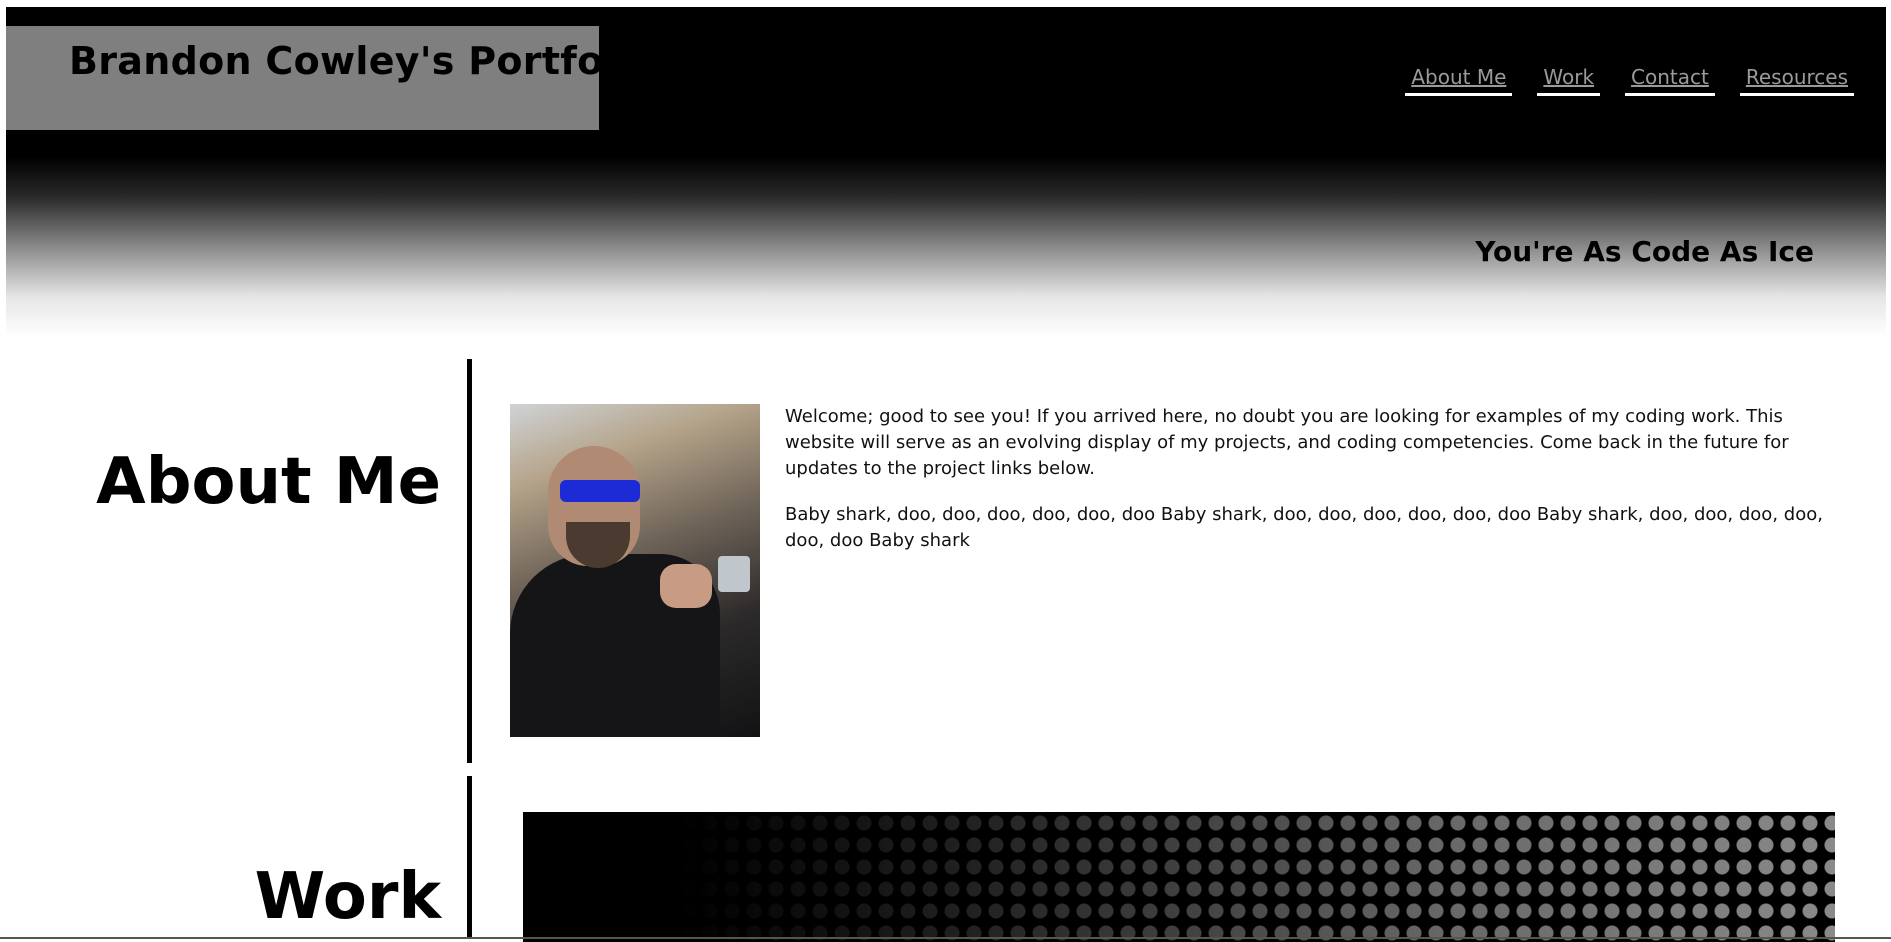 This screenshot has width=1891, height=942. Describe the element at coordinates (635, 570) in the screenshot. I see `profile-photo` at that location.